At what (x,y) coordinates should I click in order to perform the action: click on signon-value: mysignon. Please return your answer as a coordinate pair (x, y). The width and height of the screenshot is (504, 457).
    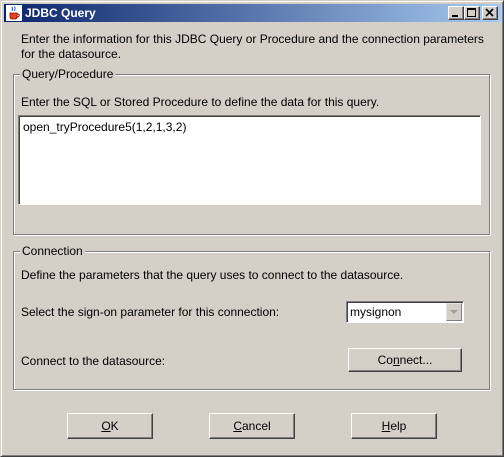
    Looking at the image, I should click on (376, 312).